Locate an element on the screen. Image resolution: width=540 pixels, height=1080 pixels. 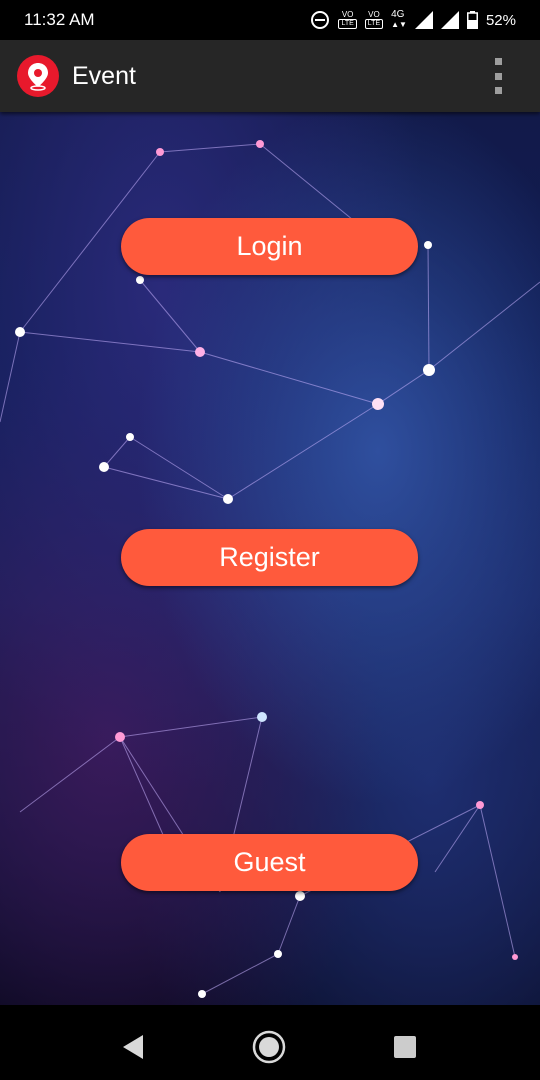
navigation-bar is located at coordinates (270, 1042).